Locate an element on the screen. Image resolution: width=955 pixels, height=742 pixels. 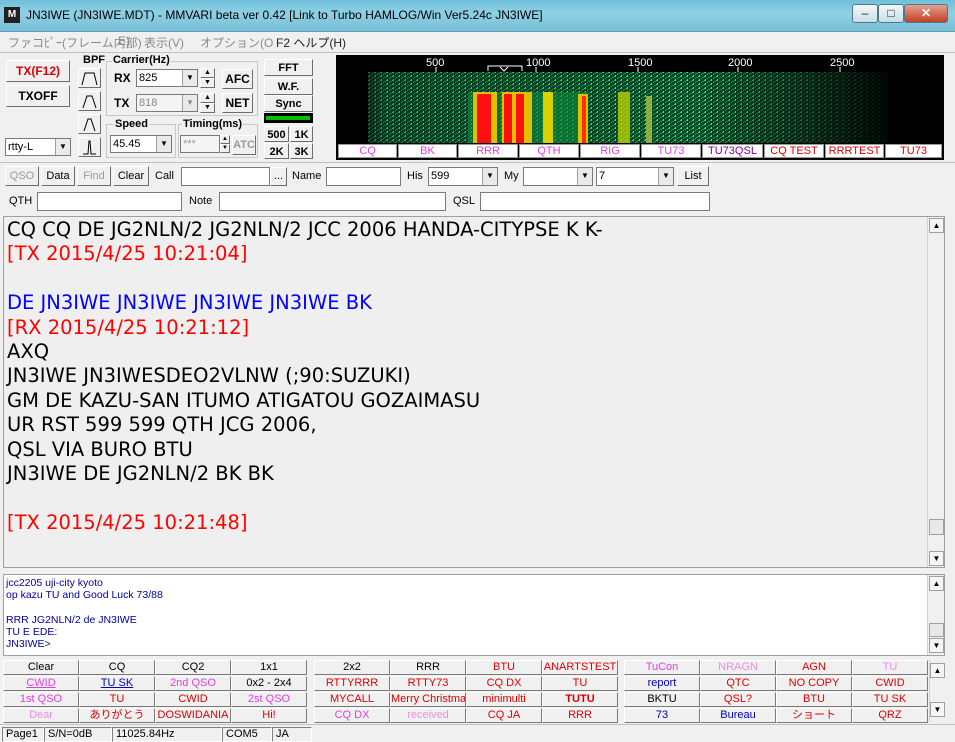
timing-up-button: ▲ is located at coordinates (225, 139).